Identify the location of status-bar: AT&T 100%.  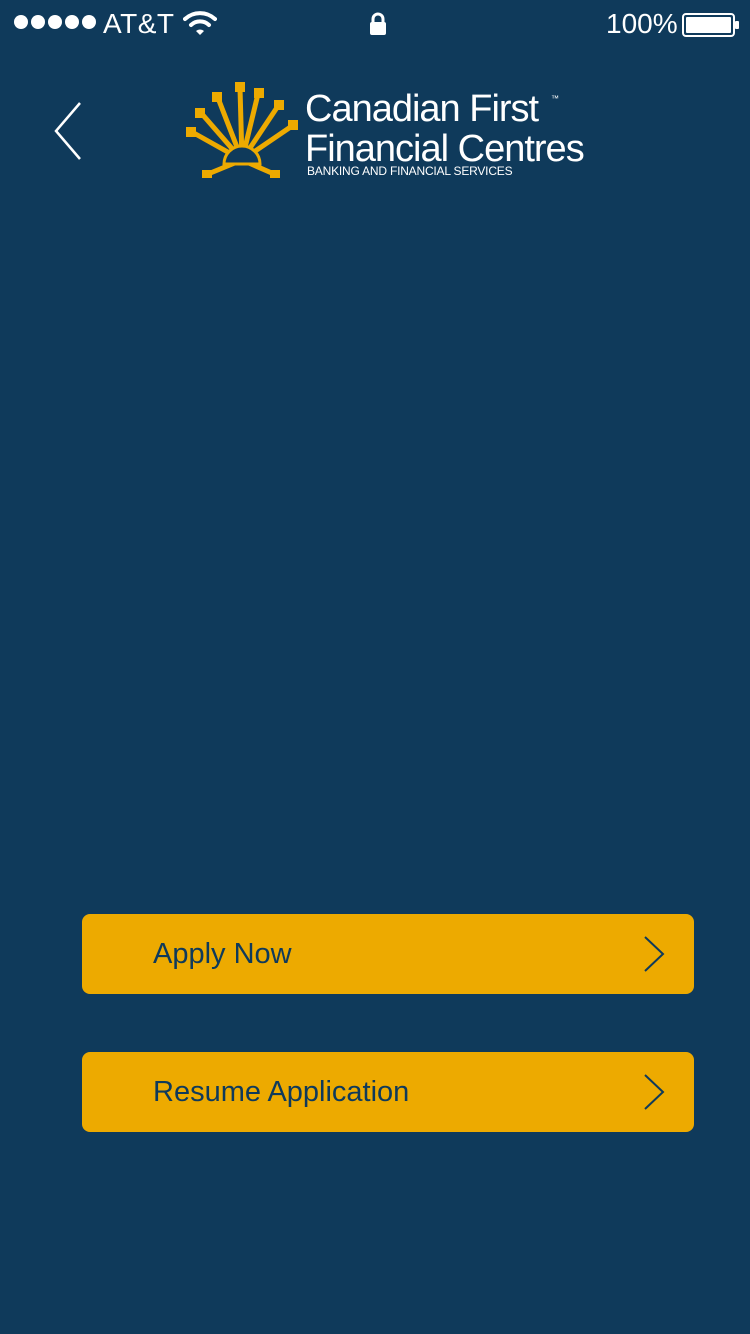
(375, 24).